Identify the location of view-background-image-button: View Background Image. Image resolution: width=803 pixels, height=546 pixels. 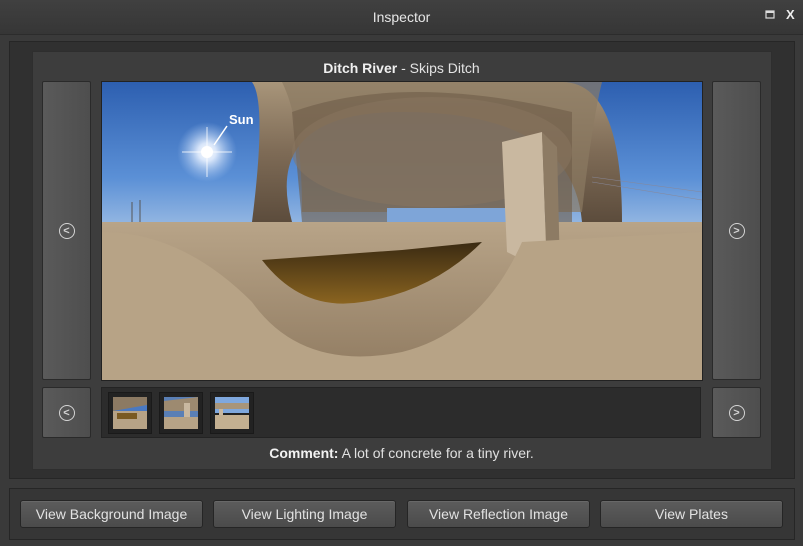
(111, 514).